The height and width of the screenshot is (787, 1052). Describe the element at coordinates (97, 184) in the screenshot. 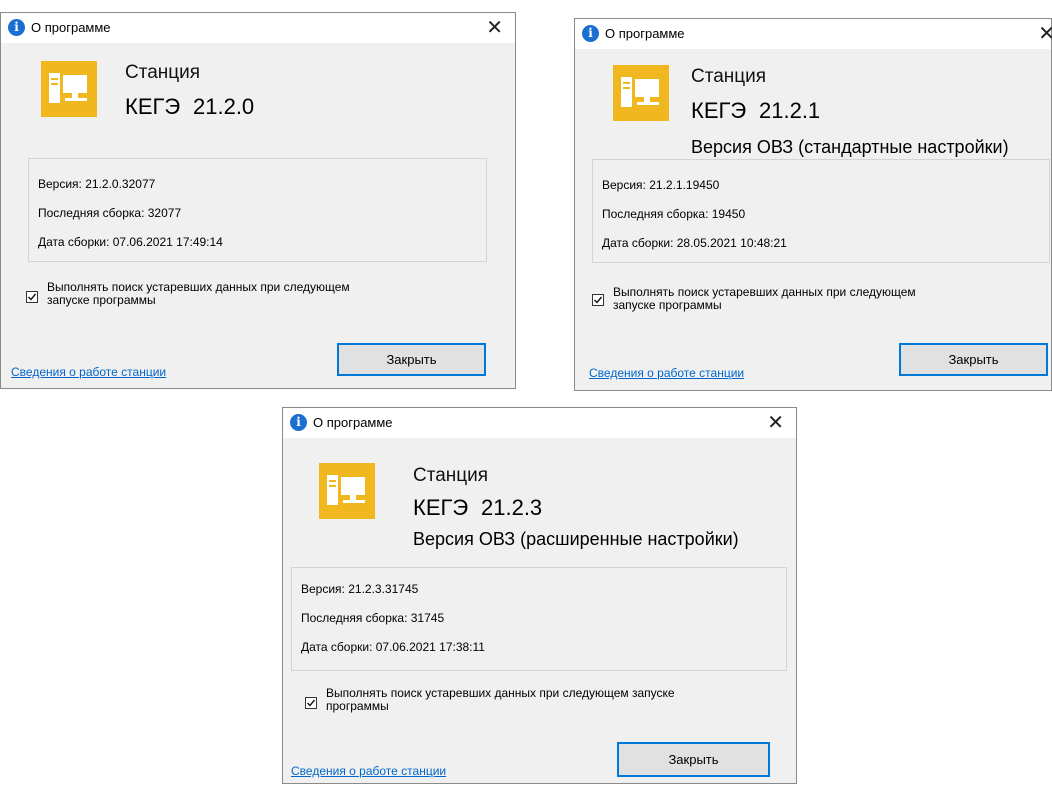

I see `version-text: Версия: 21.2.0.32077` at that location.